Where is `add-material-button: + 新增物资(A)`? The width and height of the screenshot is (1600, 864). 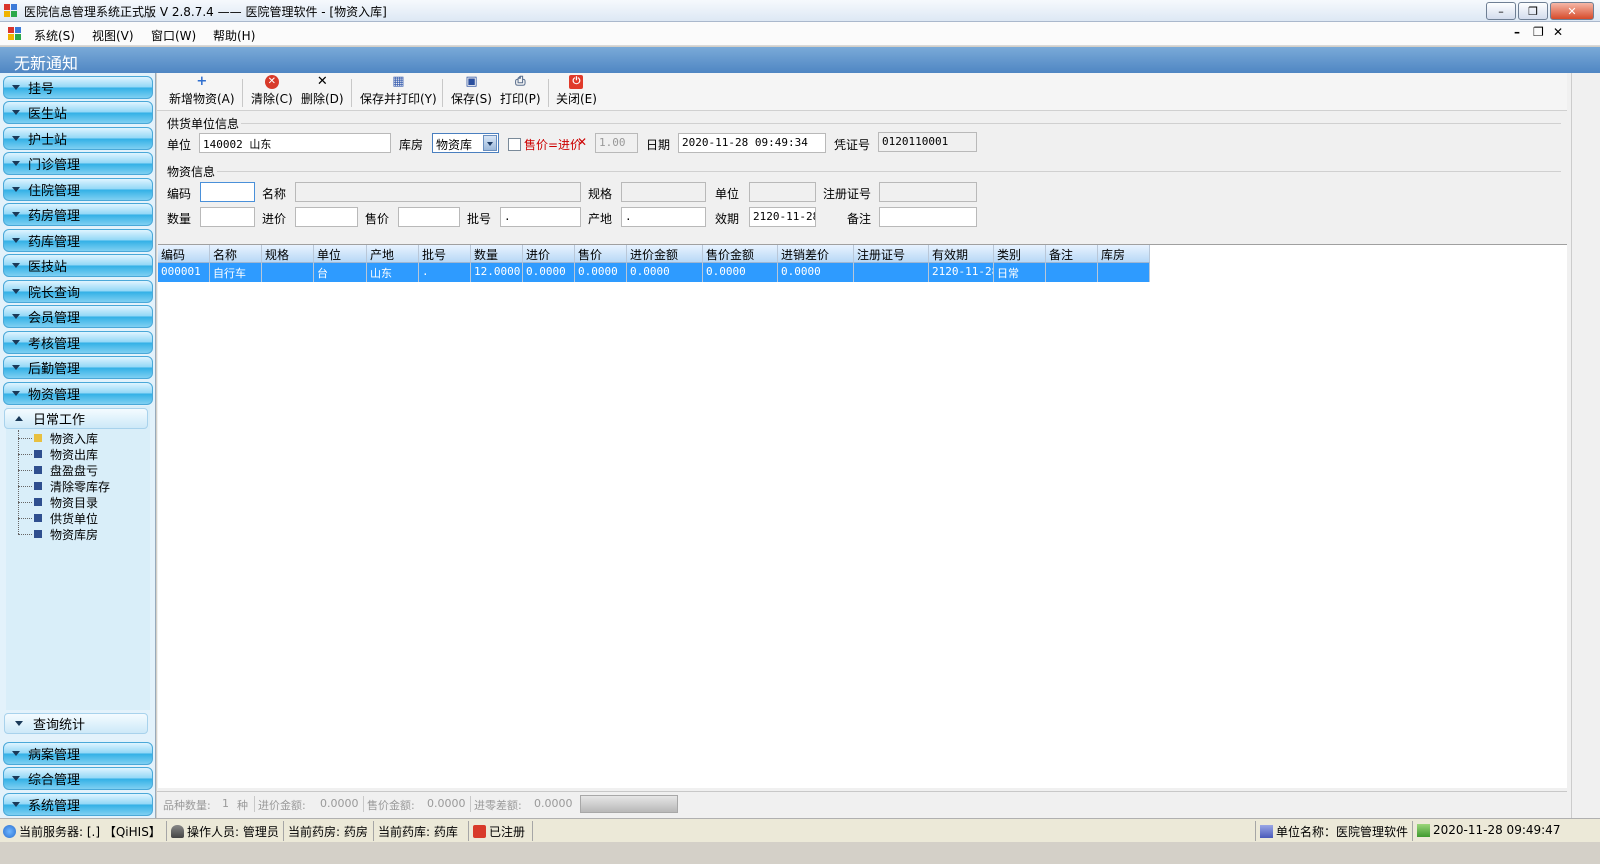
add-material-button: + 新增物资(A) is located at coordinates (202, 91).